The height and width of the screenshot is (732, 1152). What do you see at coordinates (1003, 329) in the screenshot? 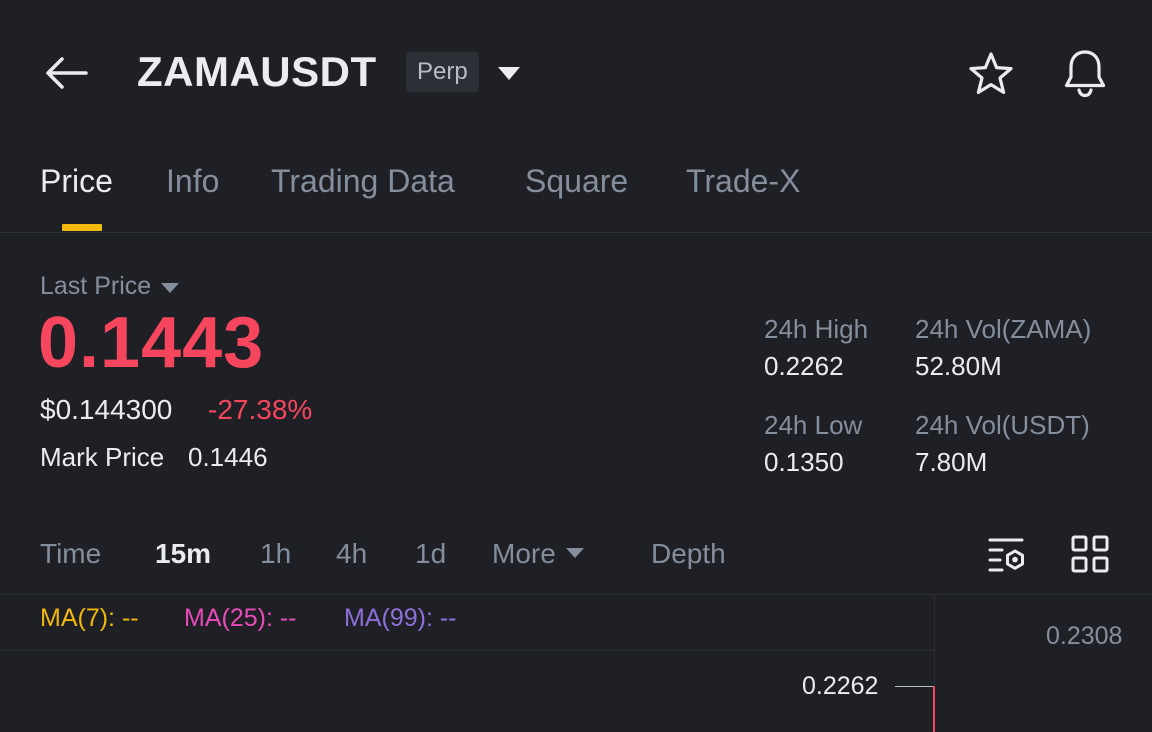
I see `vol-base-24h-label: 24h Vol(ZAMA)` at bounding box center [1003, 329].